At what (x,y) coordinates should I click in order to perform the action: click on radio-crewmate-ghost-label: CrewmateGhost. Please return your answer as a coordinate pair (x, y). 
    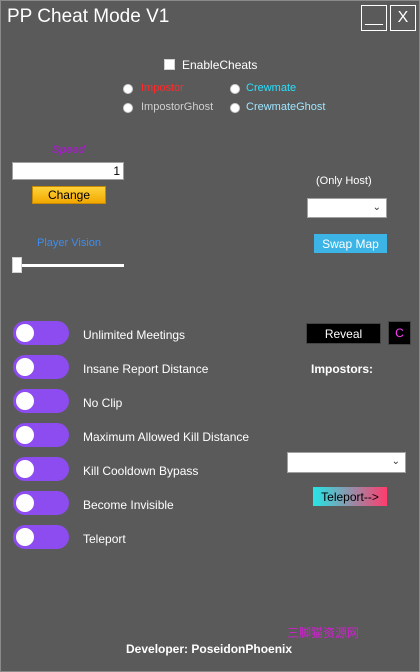
    Looking at the image, I should click on (286, 107).